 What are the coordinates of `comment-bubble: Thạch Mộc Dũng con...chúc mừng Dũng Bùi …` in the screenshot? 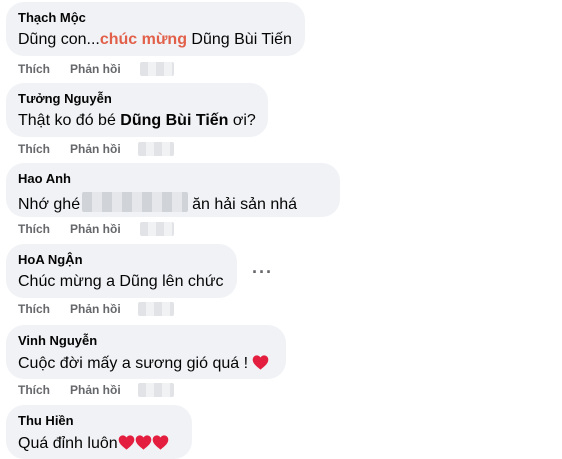 It's located at (155, 29).